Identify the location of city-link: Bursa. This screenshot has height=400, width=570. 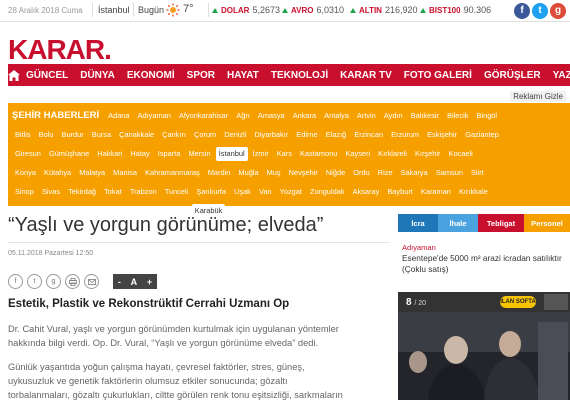
(101, 134).